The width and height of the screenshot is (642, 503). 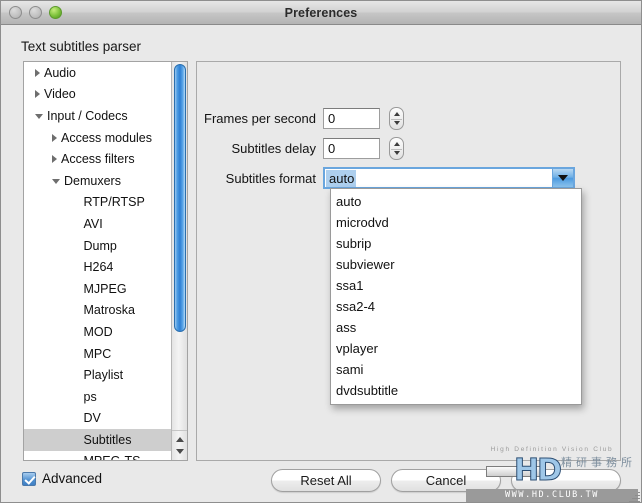 I want to click on tree-item-label: Access modules, so click(x=107, y=137).